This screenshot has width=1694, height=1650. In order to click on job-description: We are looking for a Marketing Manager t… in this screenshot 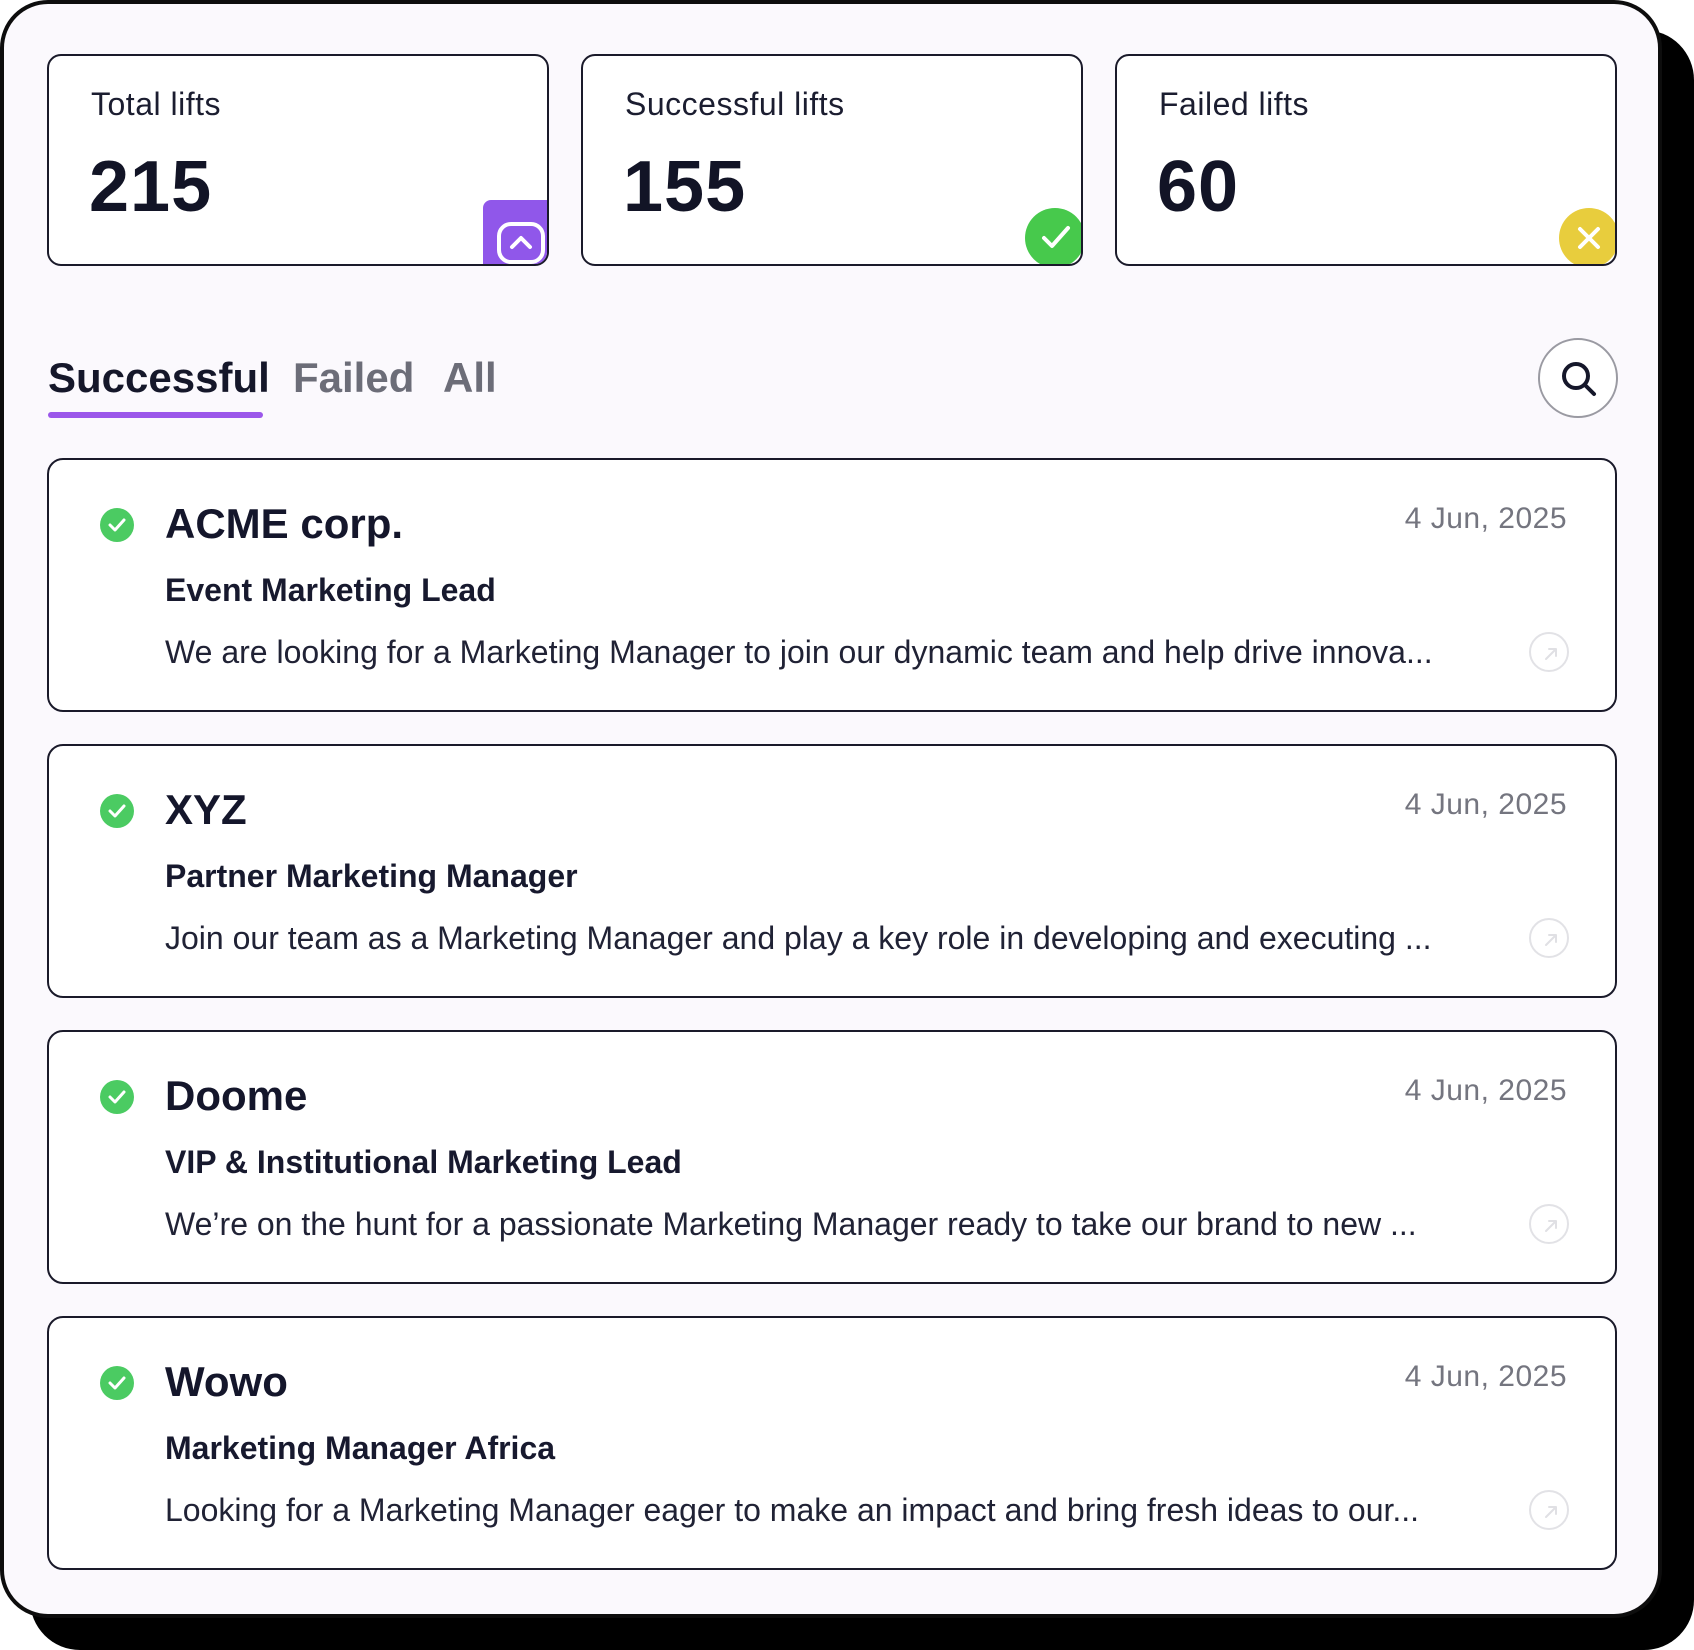, I will do `click(799, 652)`.